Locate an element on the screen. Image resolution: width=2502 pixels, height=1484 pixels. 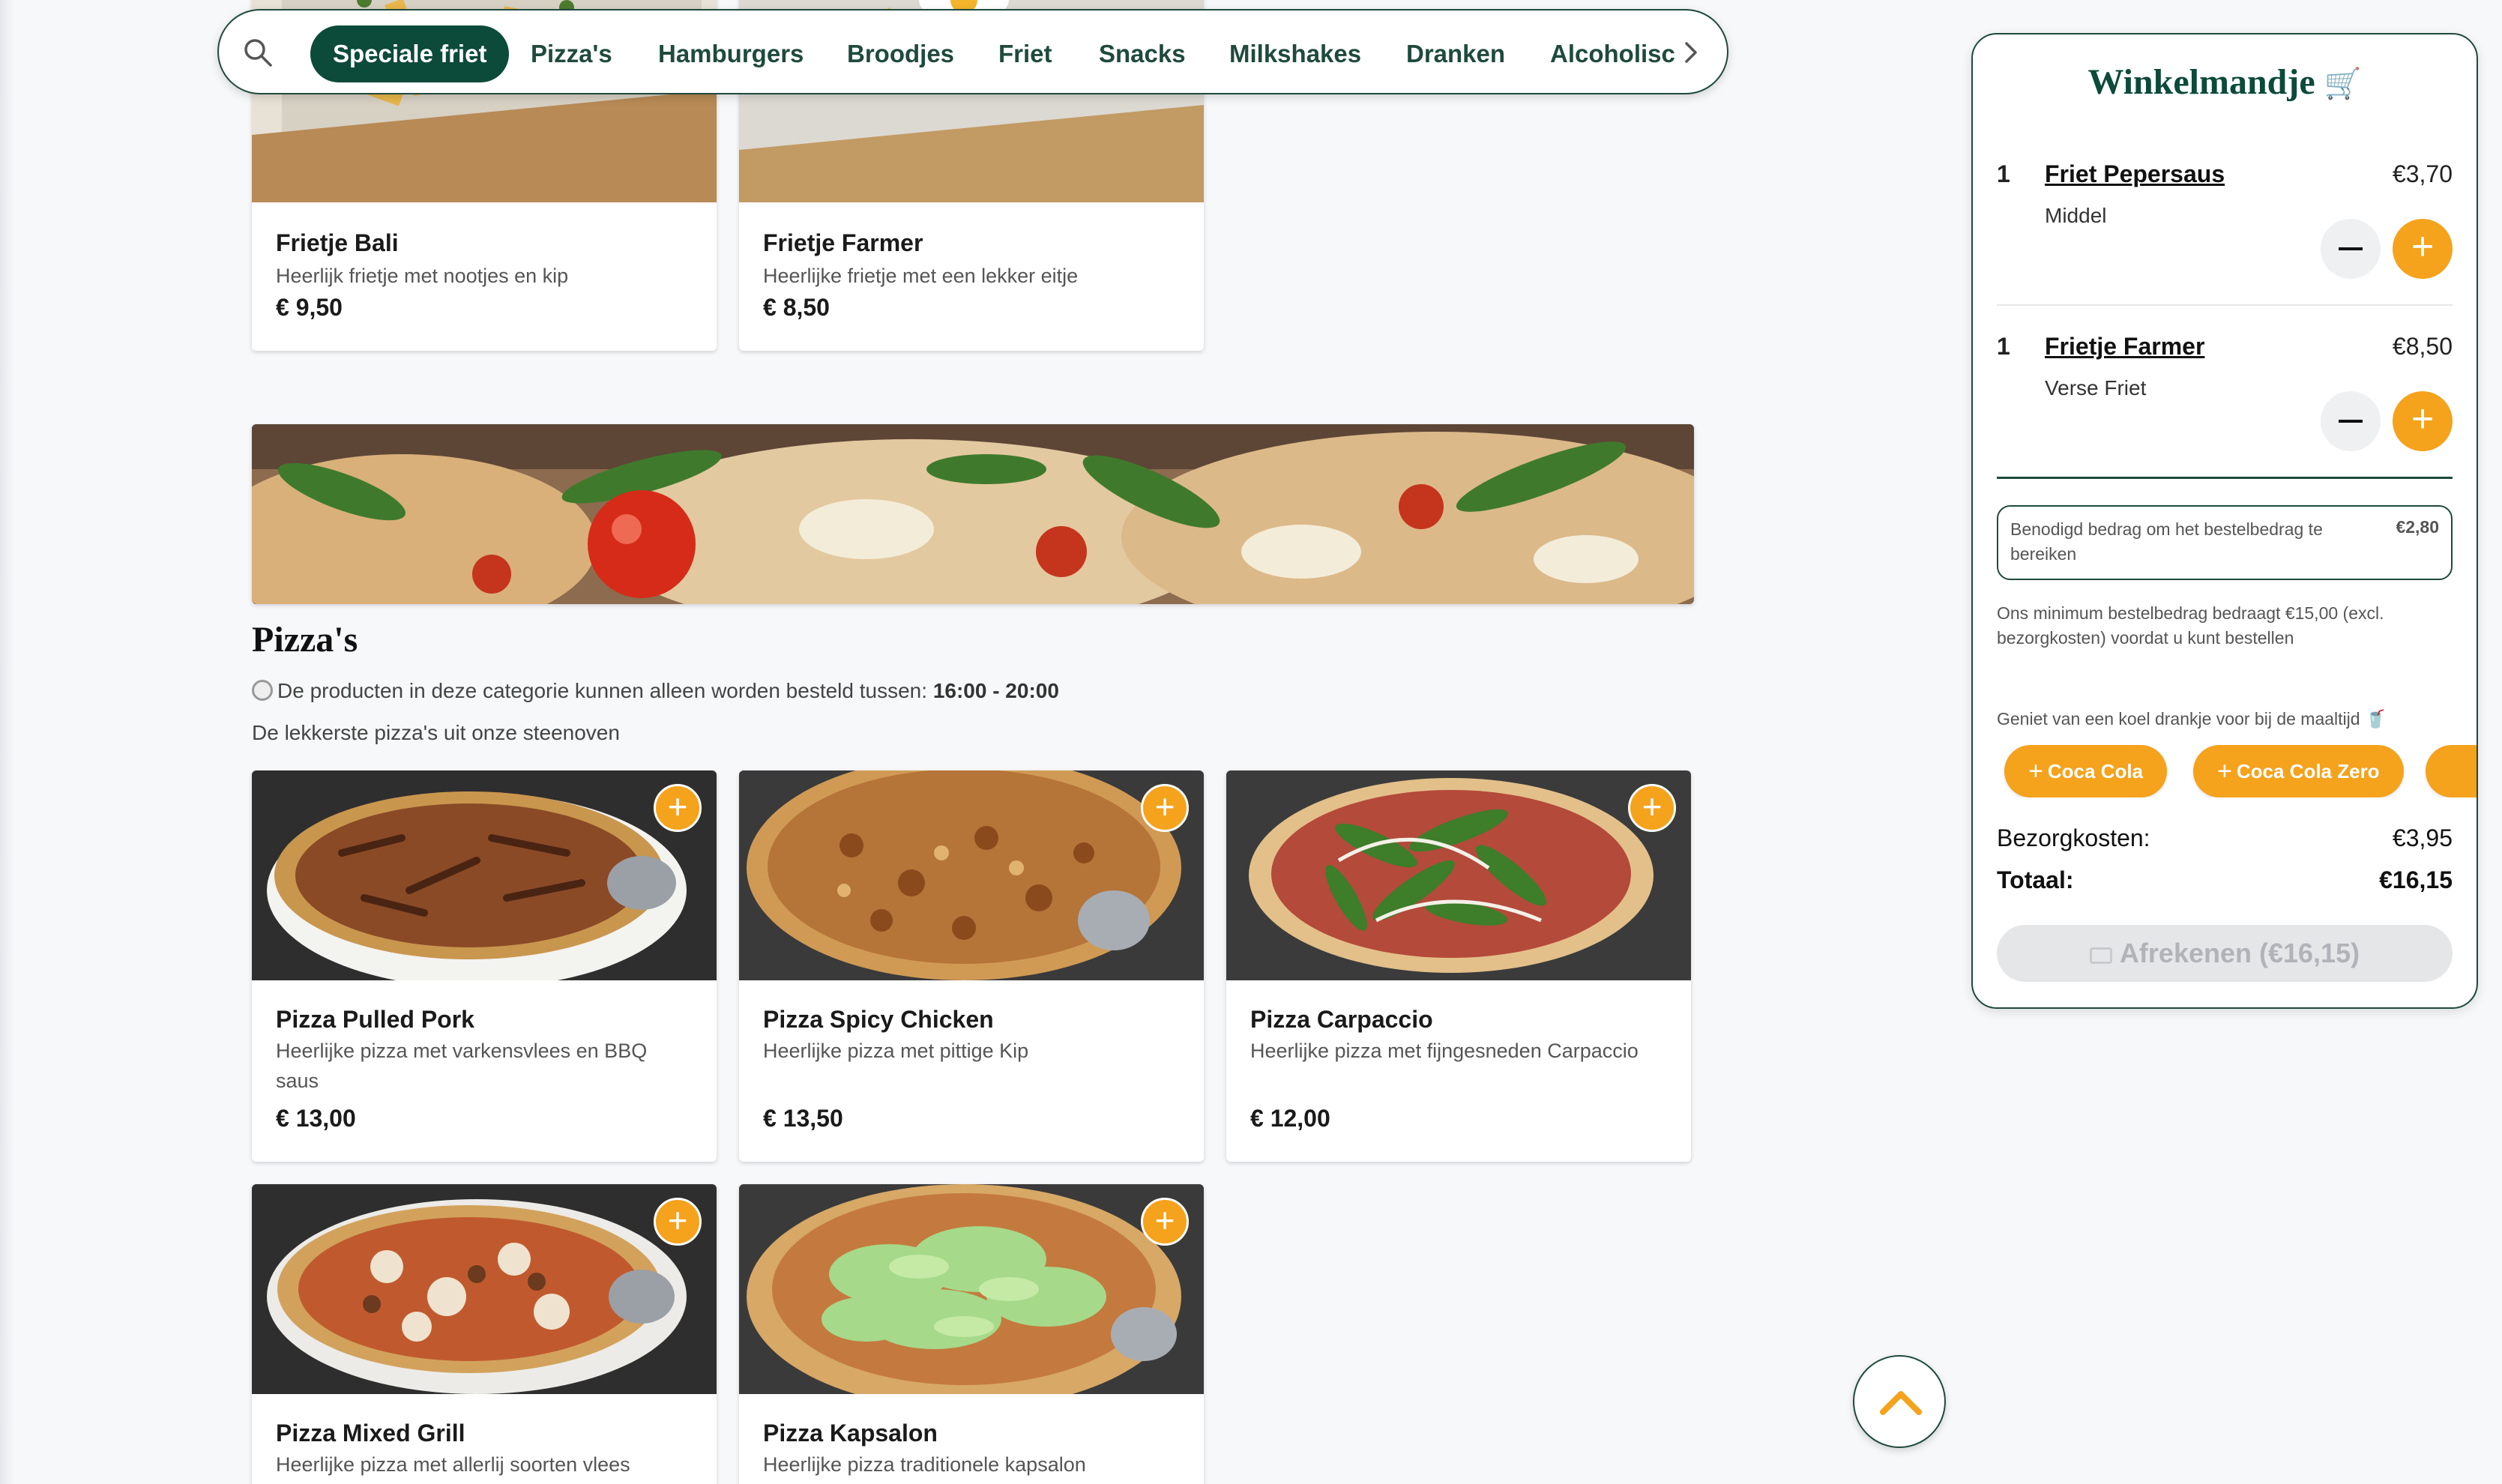
nav-tab-pizzas: Pizza's is located at coordinates (571, 54).